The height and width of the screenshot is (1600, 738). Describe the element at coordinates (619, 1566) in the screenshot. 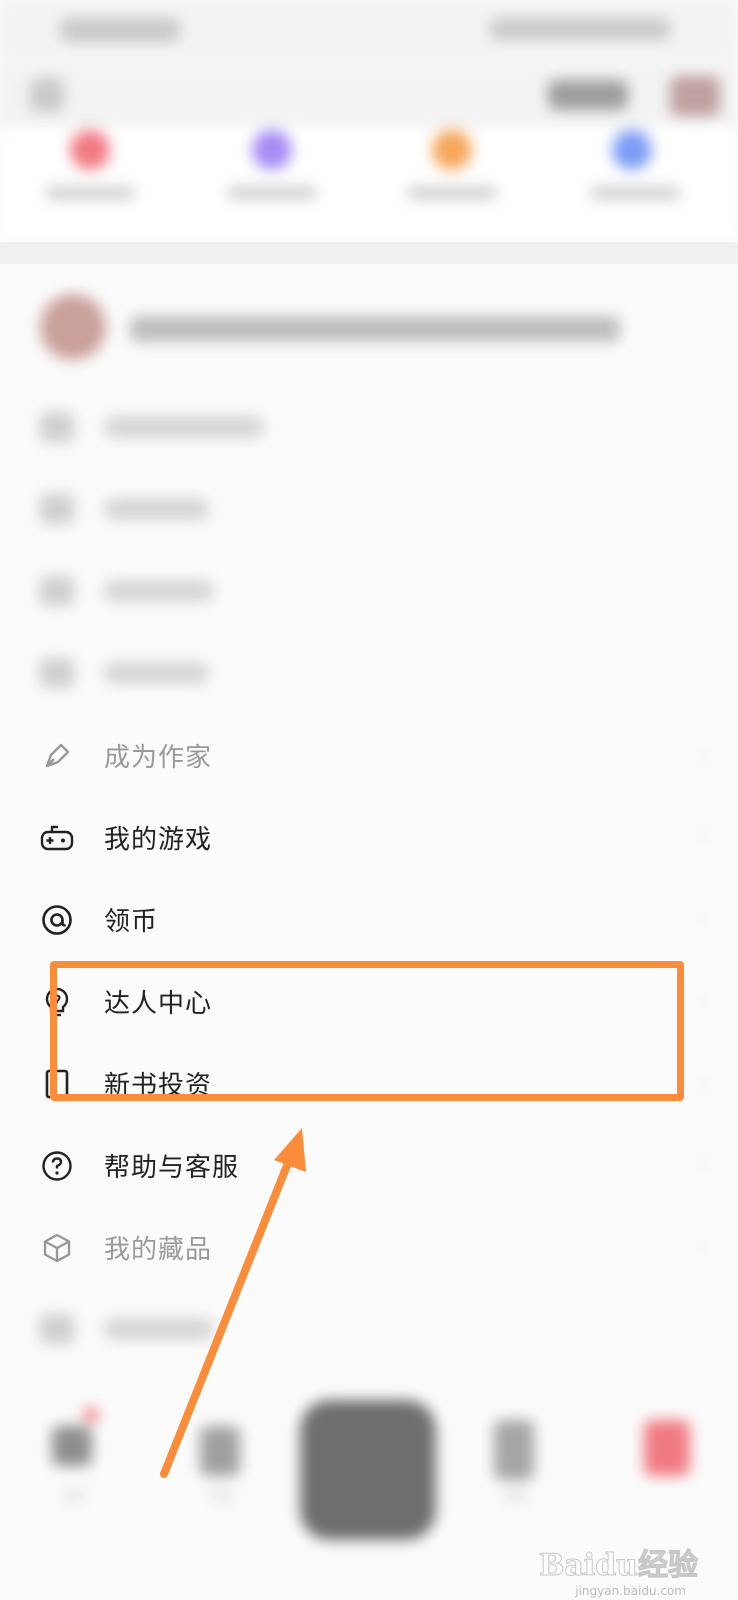

I see `watermark-logo: Baidu经验` at that location.